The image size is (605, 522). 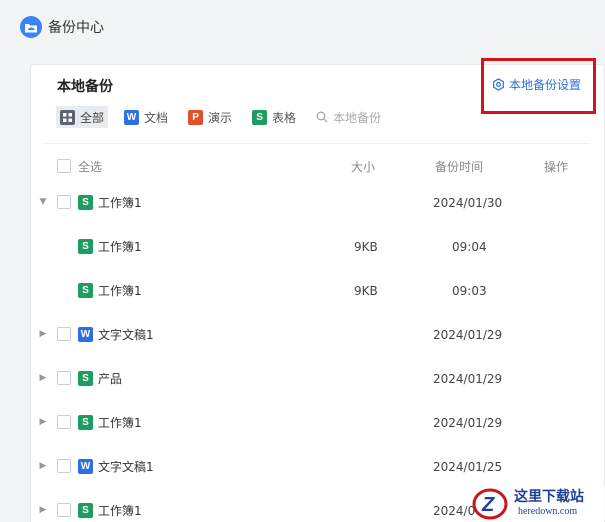 I want to click on filter-label: 全部, so click(x=92, y=117).